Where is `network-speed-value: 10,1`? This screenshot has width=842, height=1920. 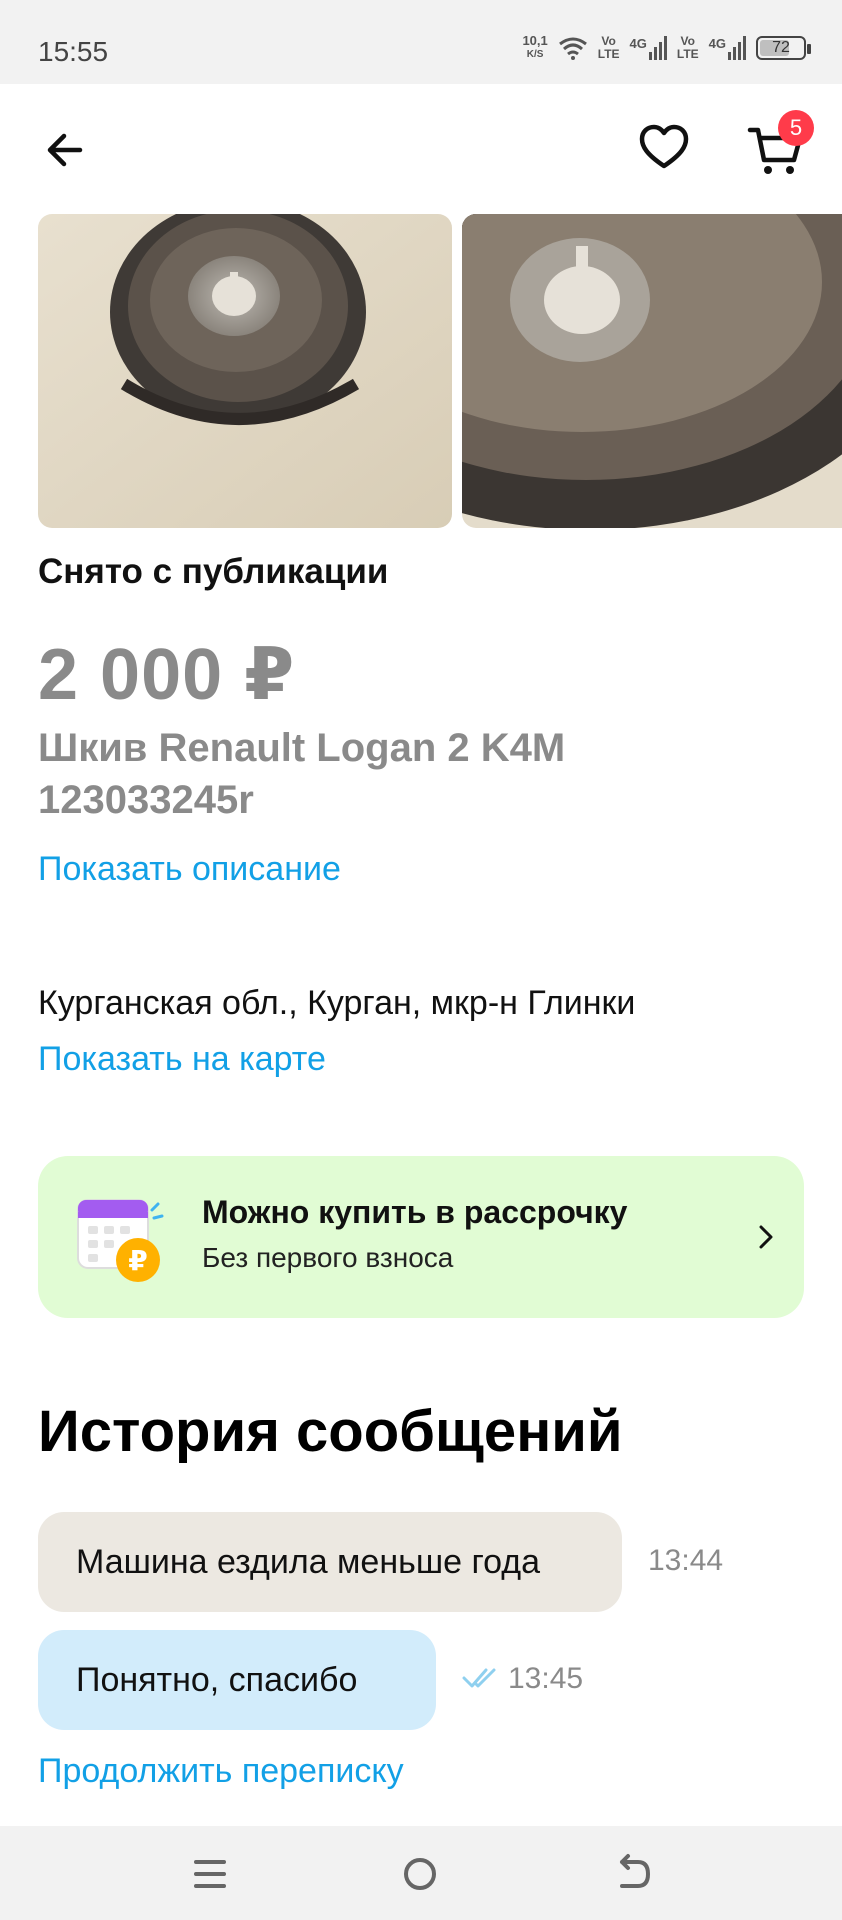
network-speed-value: 10,1 is located at coordinates (535, 40).